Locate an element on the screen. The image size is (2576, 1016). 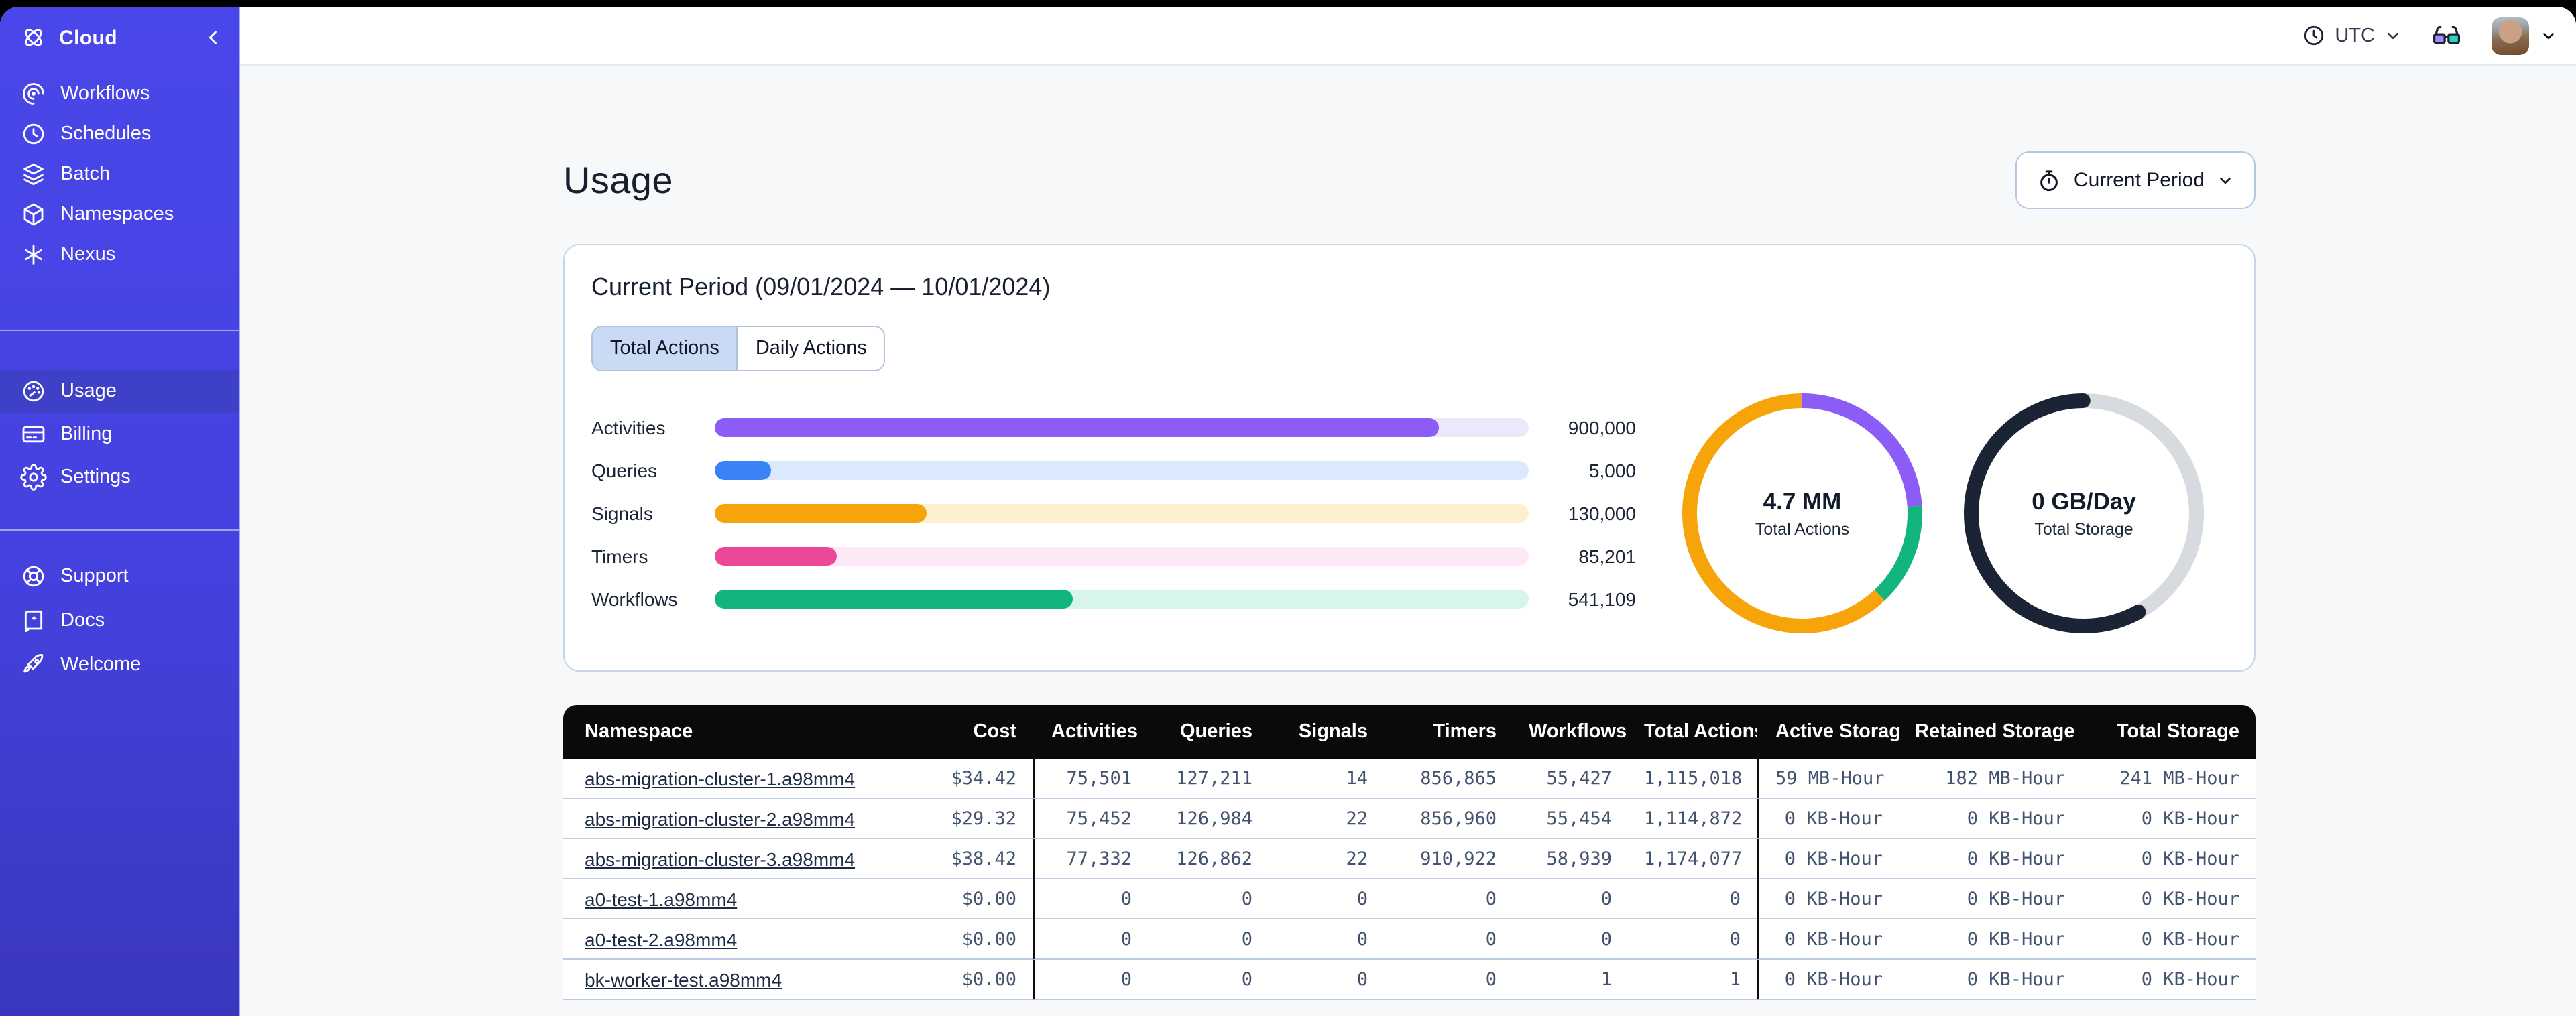
feedback-glasses-button is located at coordinates (2446, 35).